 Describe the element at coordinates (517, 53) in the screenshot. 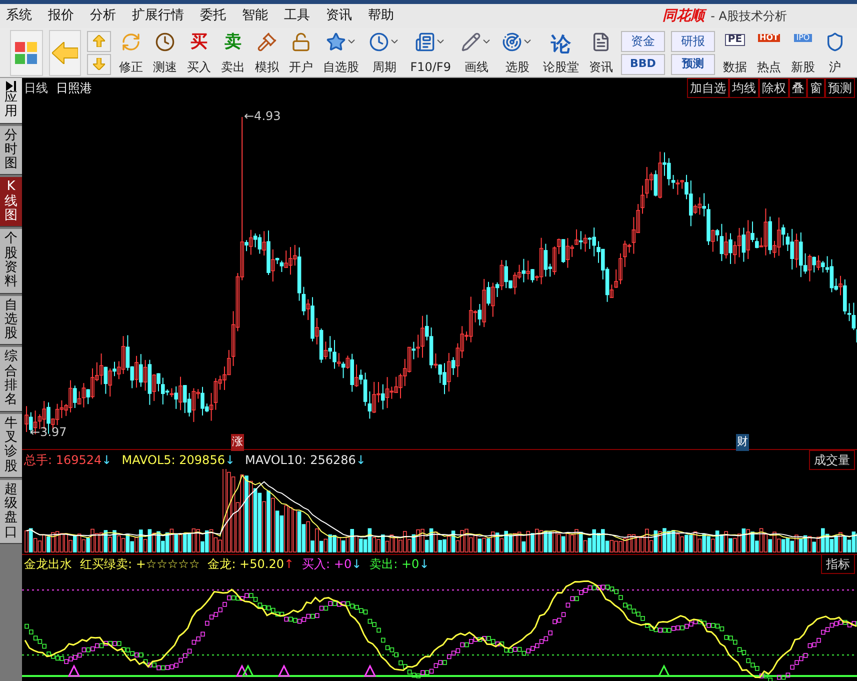

I see `toolbar-button: 选股` at that location.